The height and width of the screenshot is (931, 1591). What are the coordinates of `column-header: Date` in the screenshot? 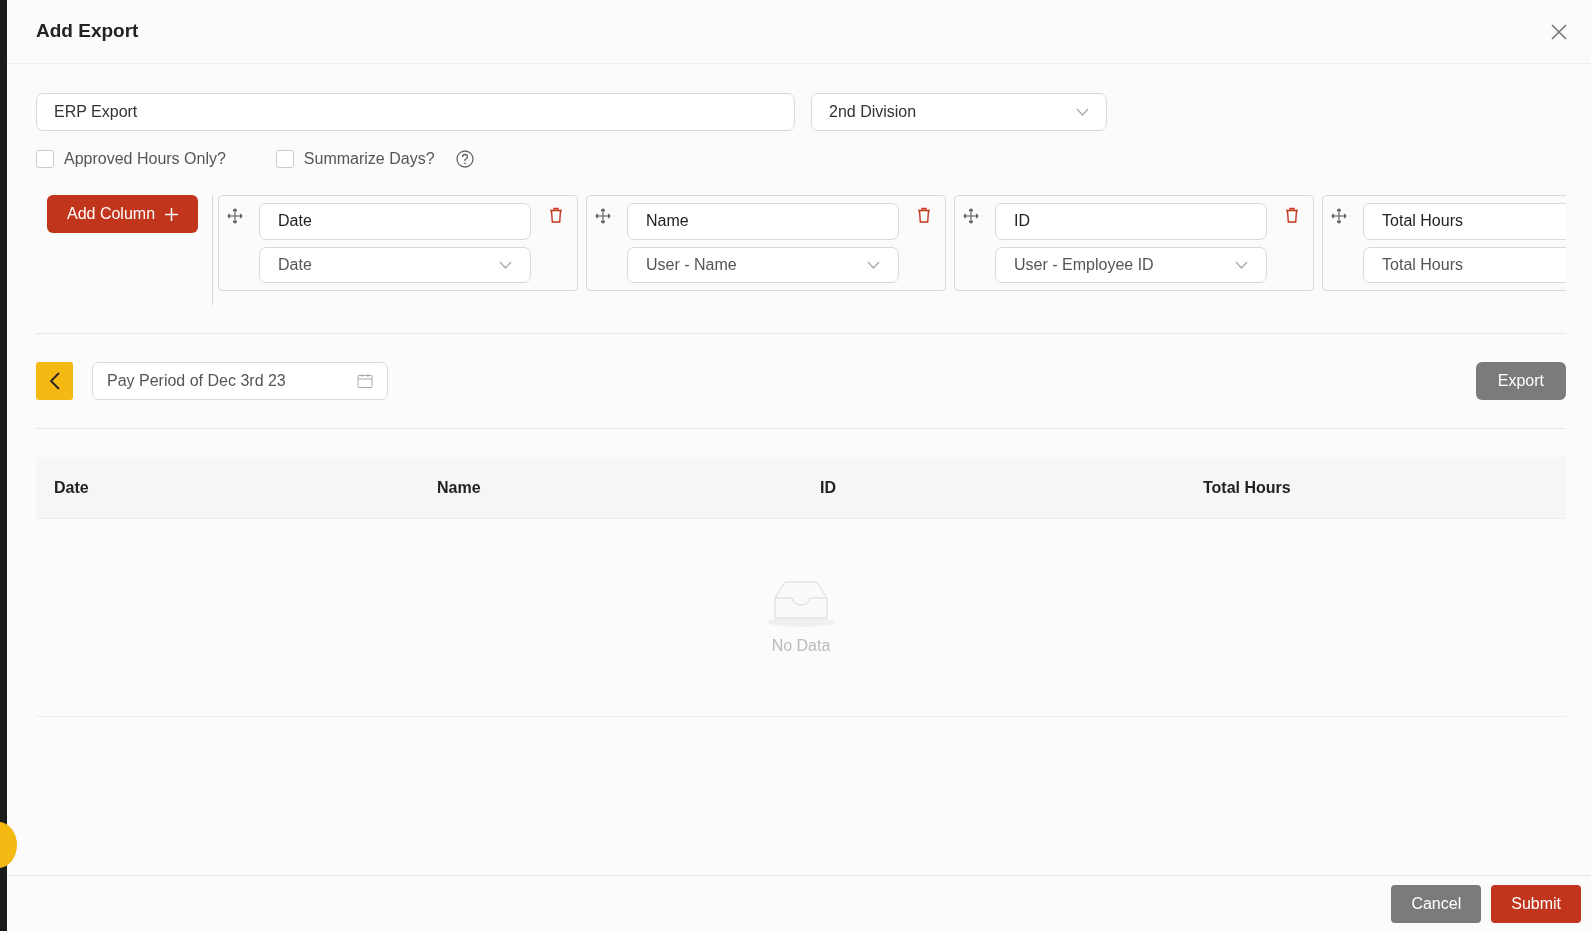 It's located at (71, 487).